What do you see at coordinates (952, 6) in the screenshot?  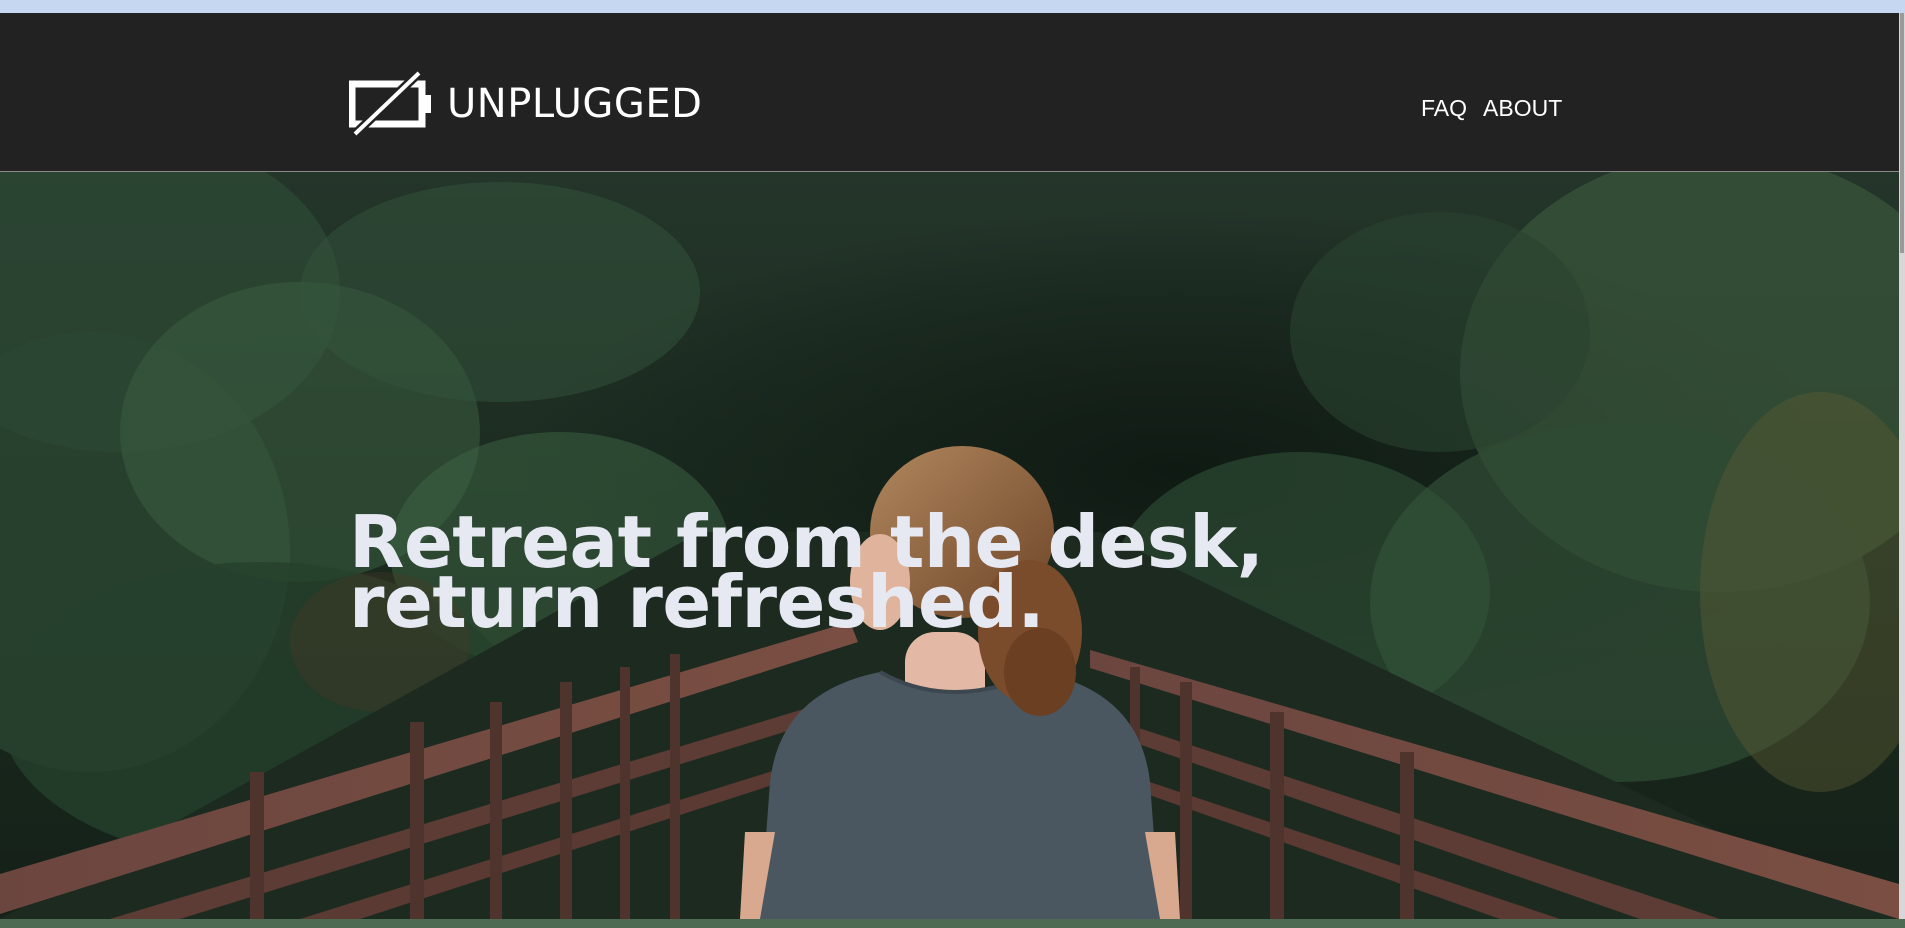 I see `browser-top-strip` at bounding box center [952, 6].